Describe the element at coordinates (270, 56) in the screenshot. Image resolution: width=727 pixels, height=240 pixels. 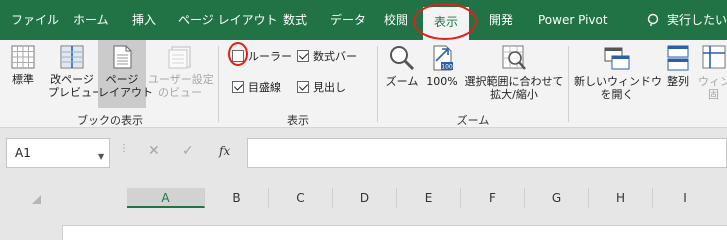
I see `ruler-label: ルーラー` at that location.